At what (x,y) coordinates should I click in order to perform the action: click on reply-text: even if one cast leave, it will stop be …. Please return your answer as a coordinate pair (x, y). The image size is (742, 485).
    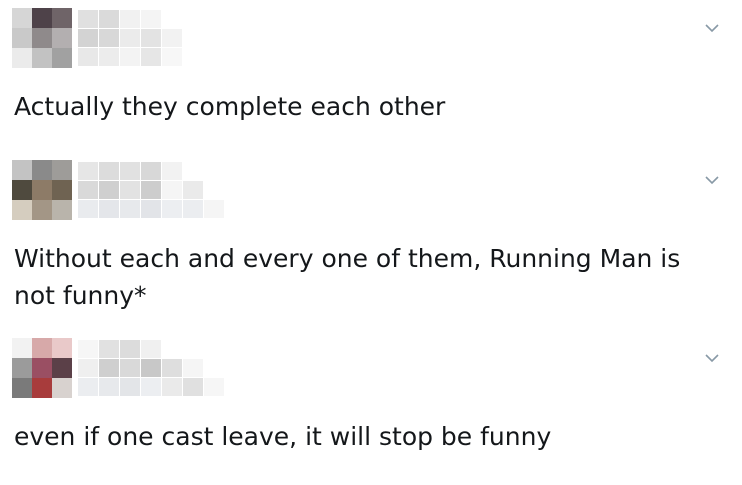
    Looking at the image, I should click on (283, 436).